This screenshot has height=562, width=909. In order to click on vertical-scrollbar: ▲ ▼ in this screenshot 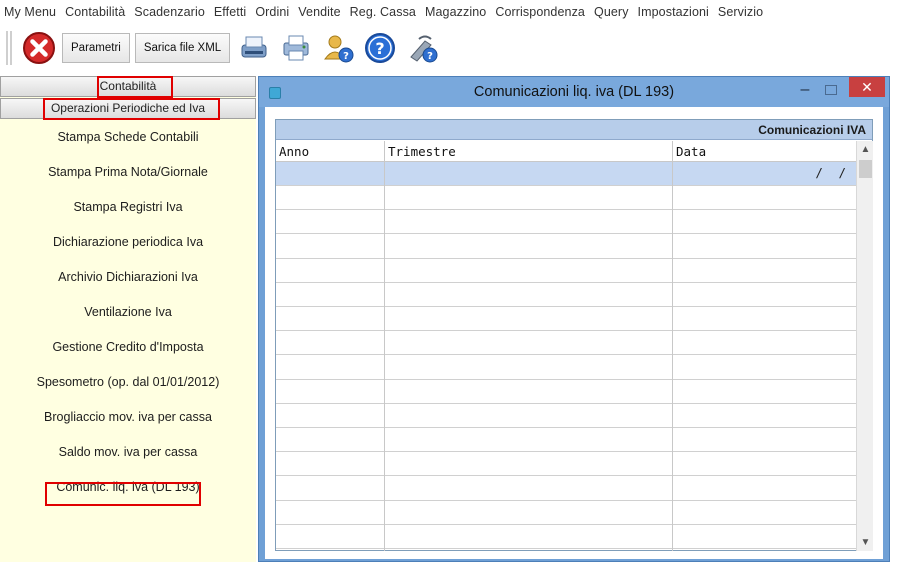, I will do `click(864, 346)`.